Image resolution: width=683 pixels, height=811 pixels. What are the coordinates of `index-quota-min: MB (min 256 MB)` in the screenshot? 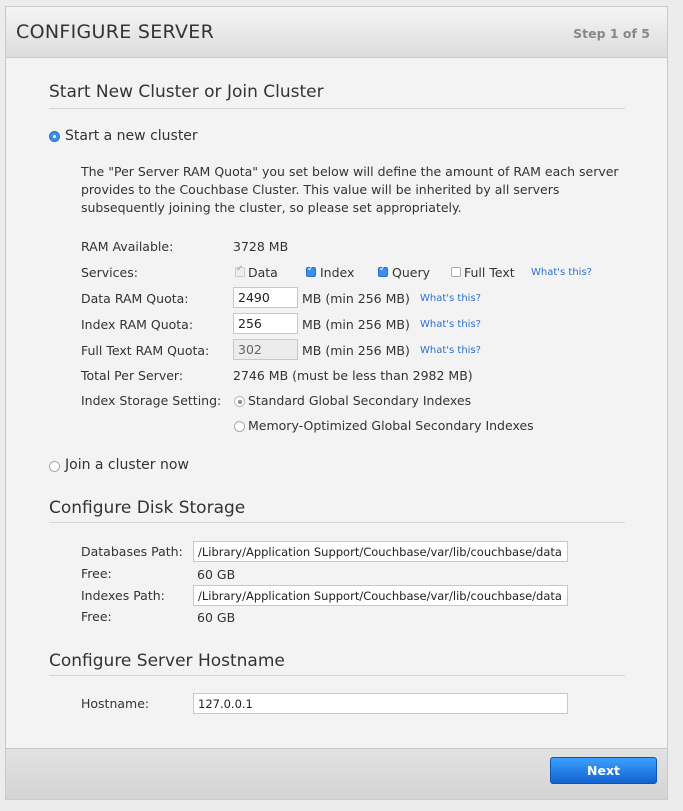 It's located at (356, 324).